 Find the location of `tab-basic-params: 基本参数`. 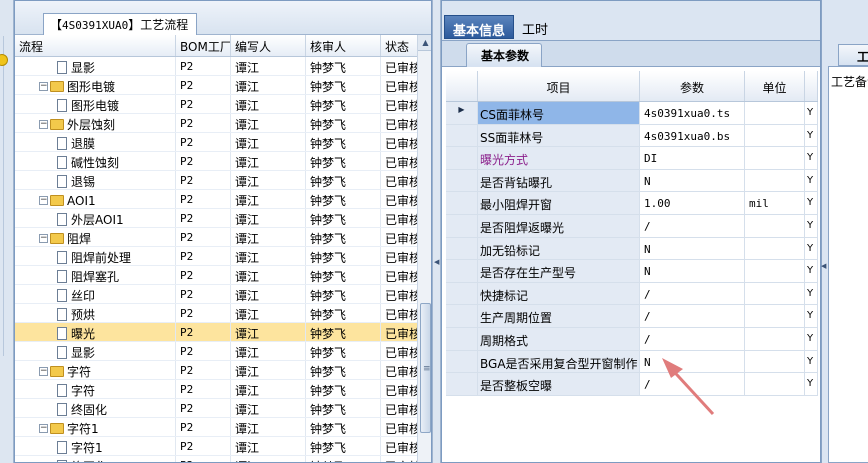

tab-basic-params: 基本参数 is located at coordinates (504, 55).